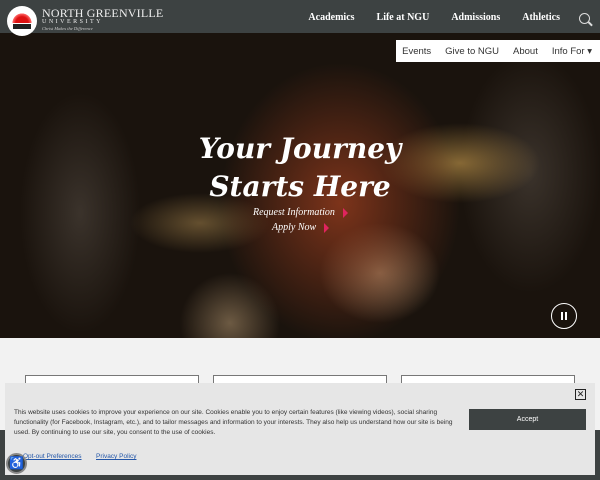 This screenshot has width=600, height=480. What do you see at coordinates (527, 419) in the screenshot?
I see `accept-button: Accept` at bounding box center [527, 419].